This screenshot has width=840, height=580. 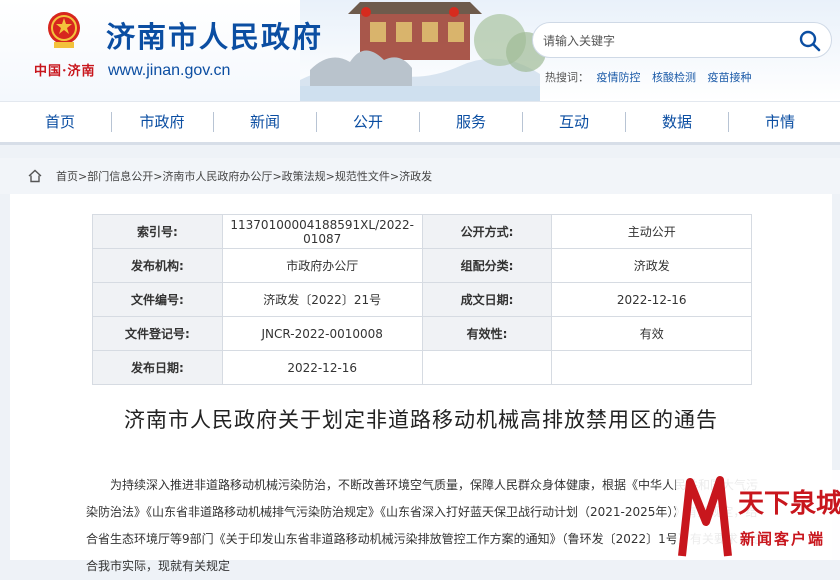 What do you see at coordinates (67, 176) in the screenshot?
I see `breadcrumb-link: 首页` at bounding box center [67, 176].